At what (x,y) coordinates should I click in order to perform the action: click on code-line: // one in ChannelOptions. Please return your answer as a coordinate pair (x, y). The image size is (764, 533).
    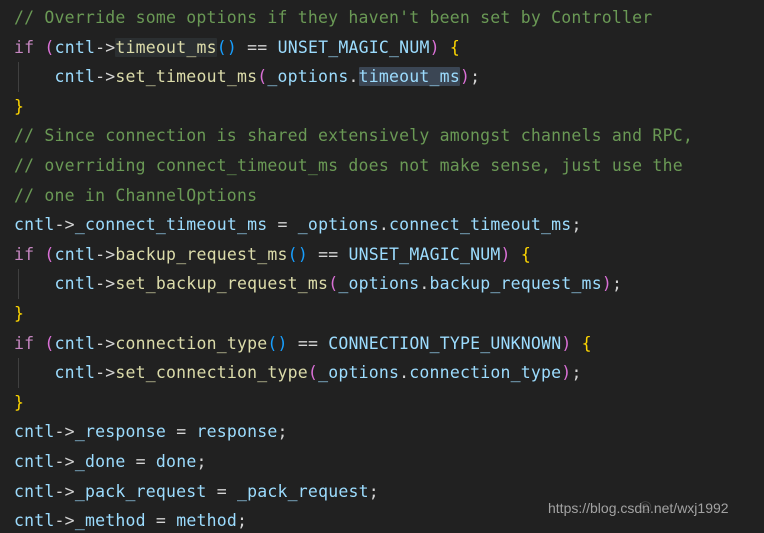
    Looking at the image, I should click on (382, 196).